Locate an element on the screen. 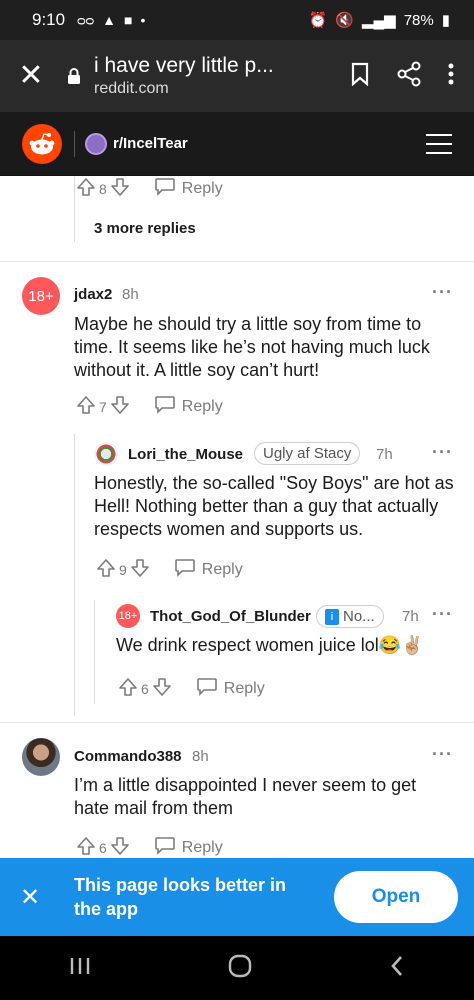 The image size is (474, 1000). recent-apps-icon is located at coordinates (80, 968).